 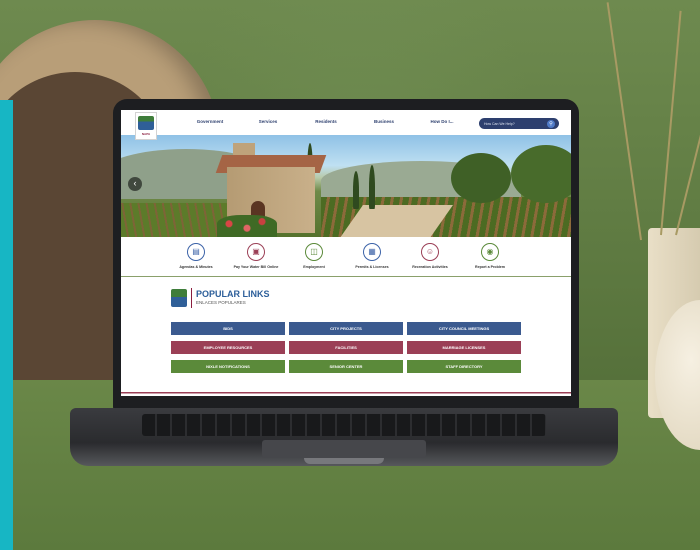 What do you see at coordinates (228, 366) in the screenshot?
I see `nixle-notifications-button: NIXLE NOTIFICATIONS` at bounding box center [228, 366].